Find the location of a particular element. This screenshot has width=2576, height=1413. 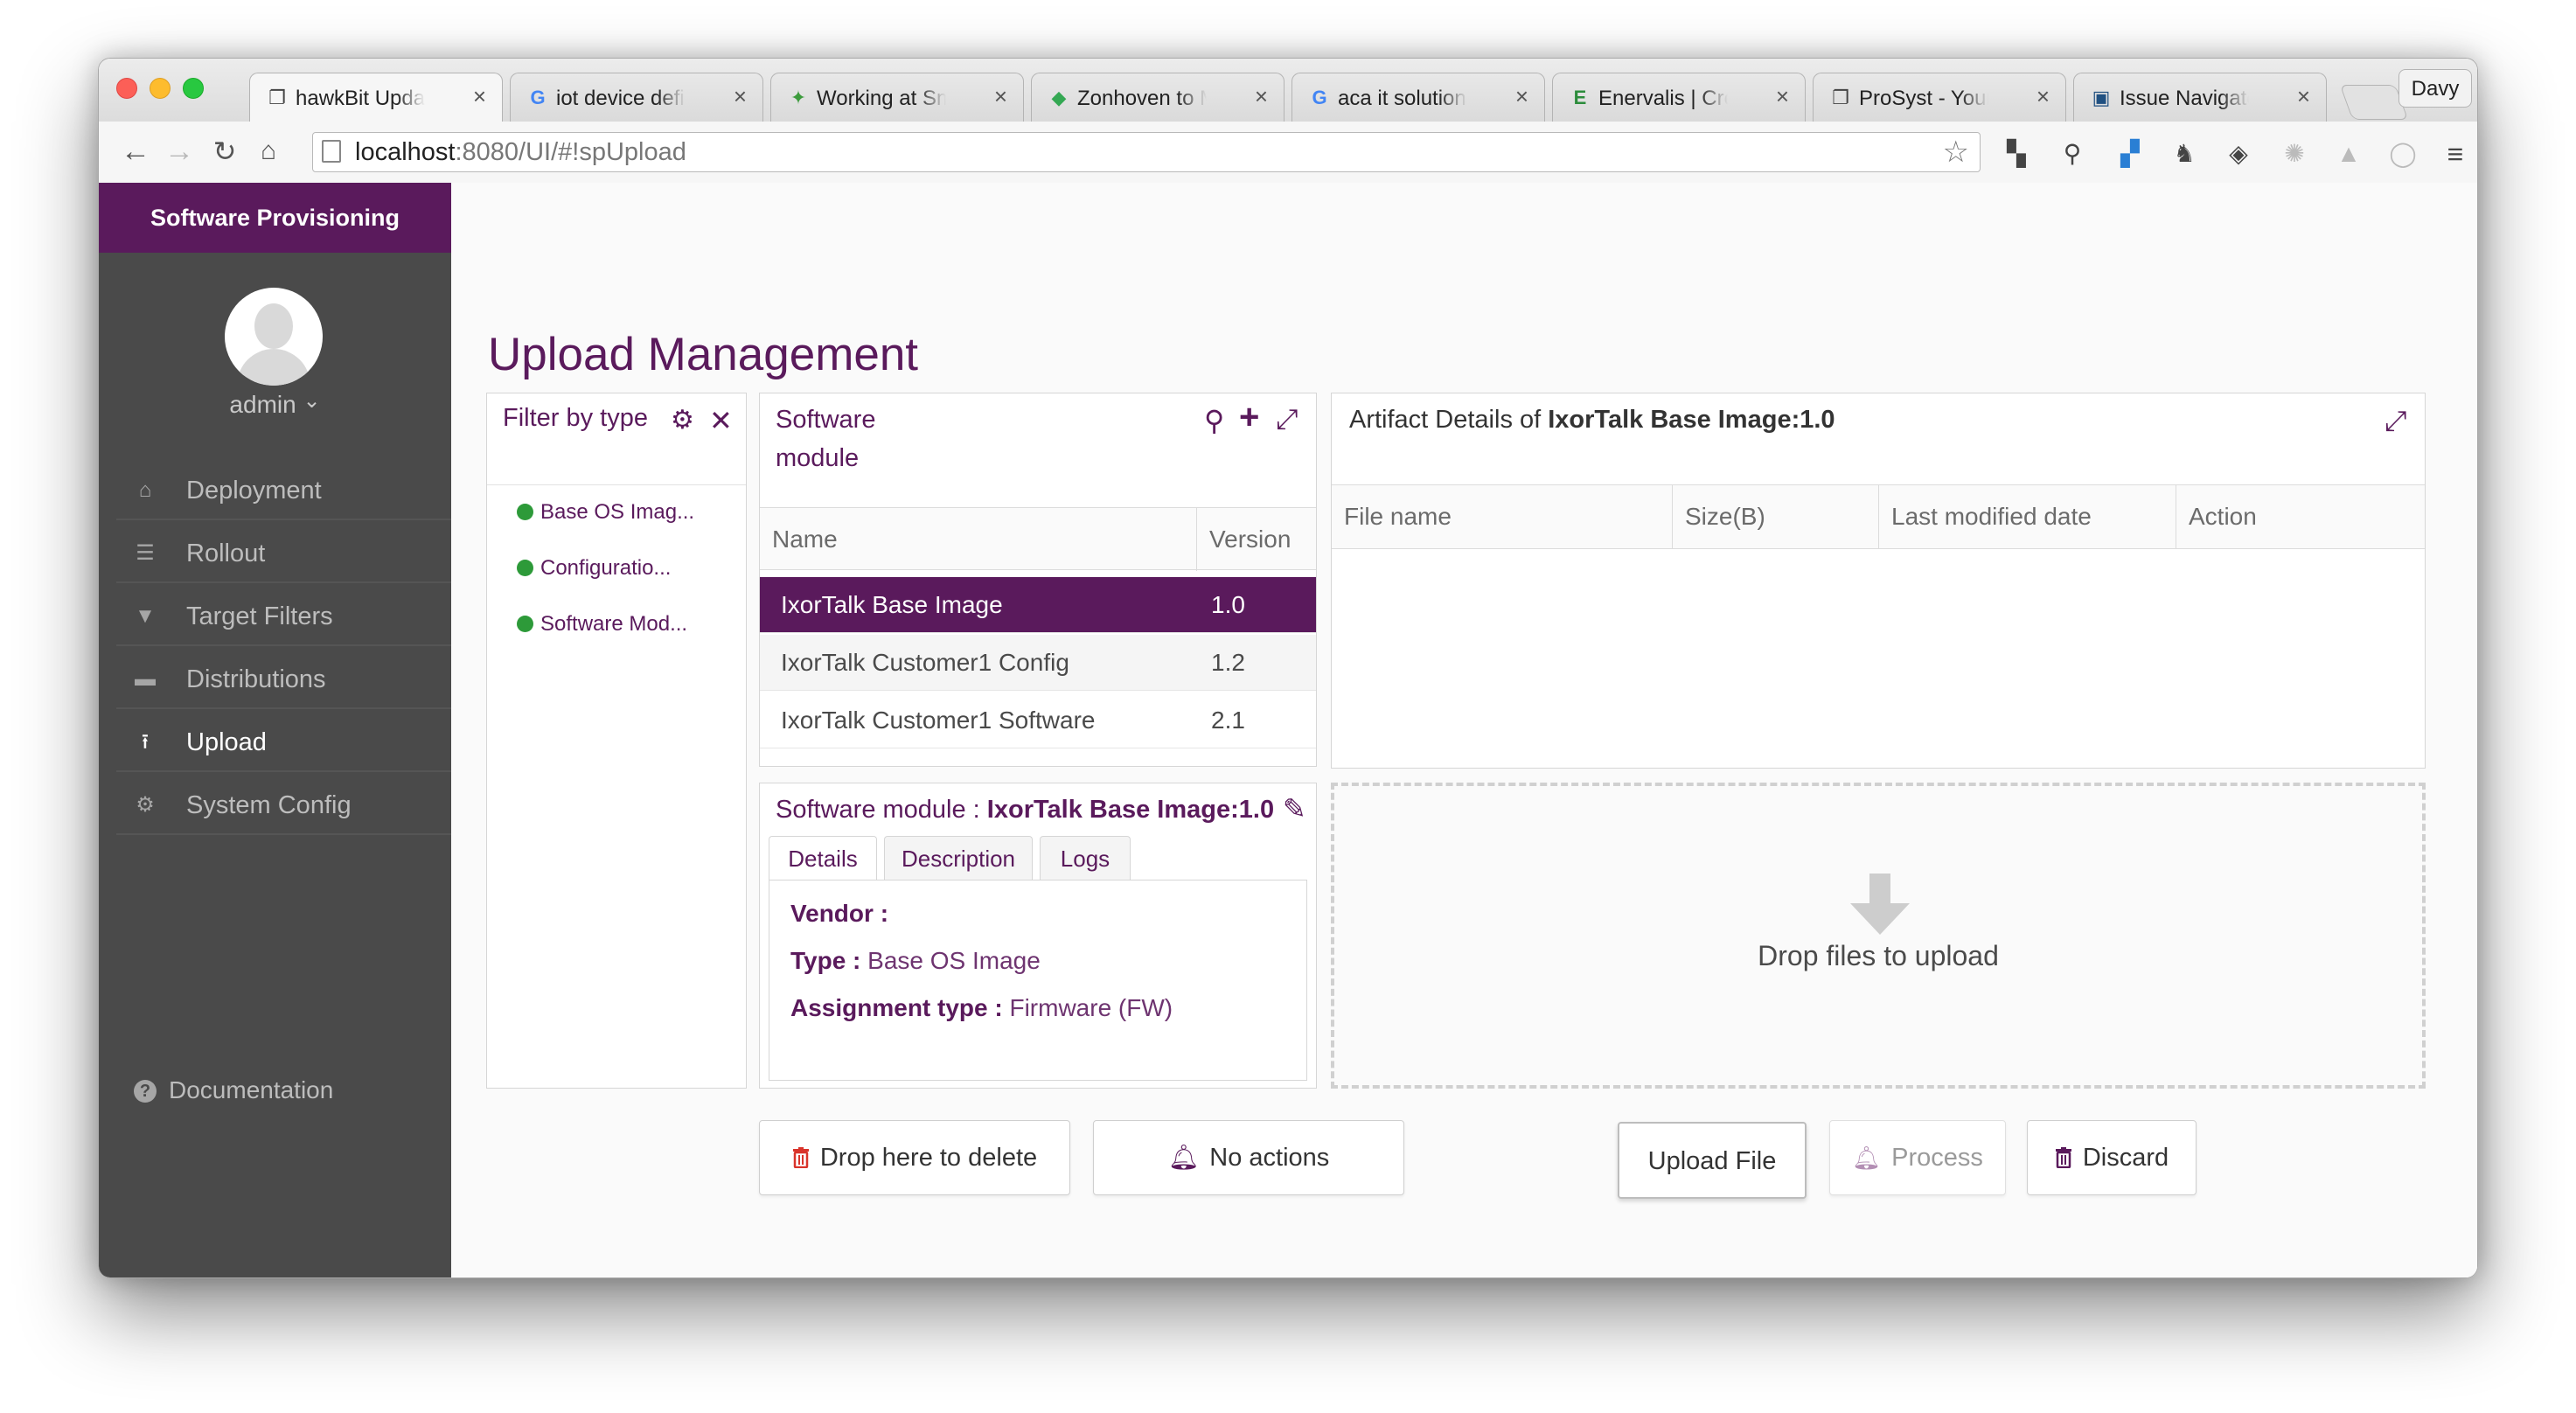

column-header-name: Name is located at coordinates (978, 539).